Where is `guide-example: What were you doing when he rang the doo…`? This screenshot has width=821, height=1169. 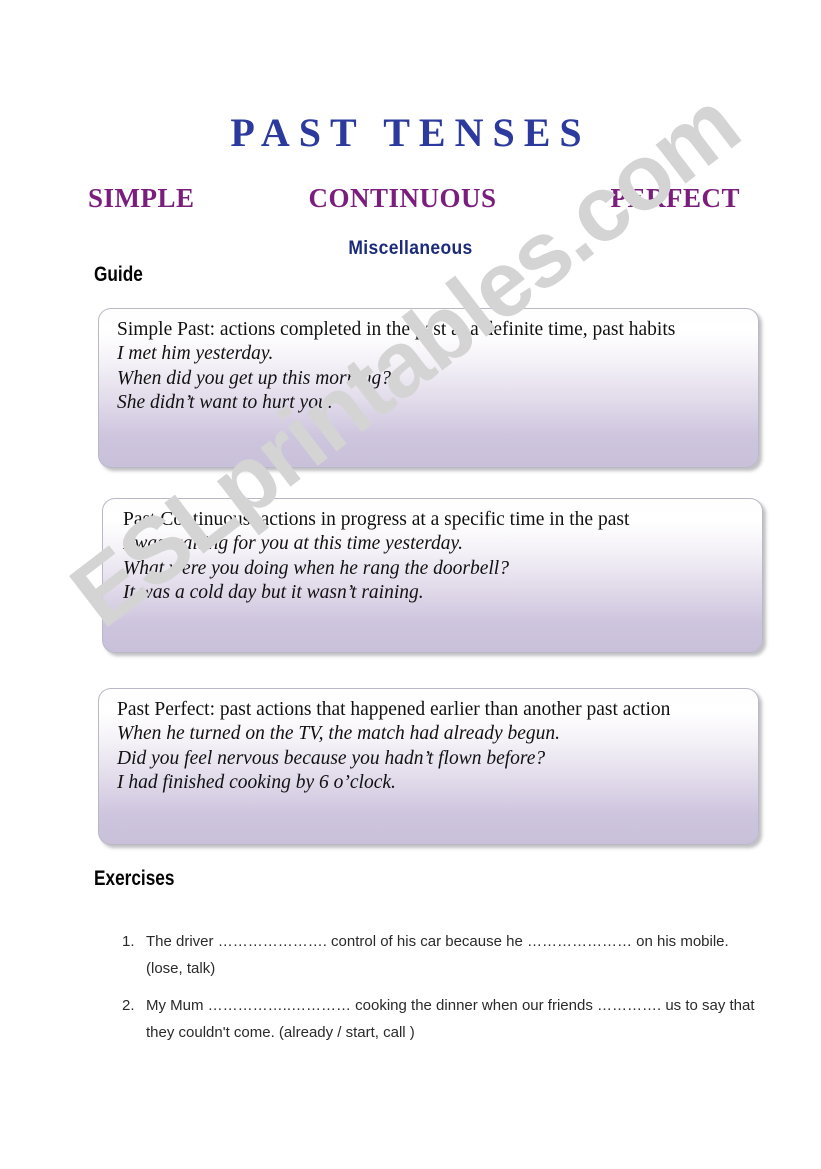
guide-example: What were you doing when he rang the doo… is located at coordinates (316, 568).